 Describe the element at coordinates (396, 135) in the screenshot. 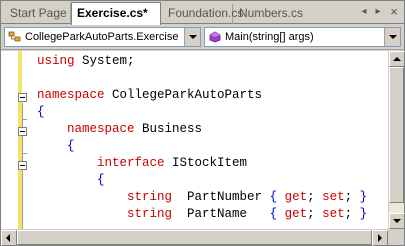

I see `vertical-scroll-thumb` at that location.